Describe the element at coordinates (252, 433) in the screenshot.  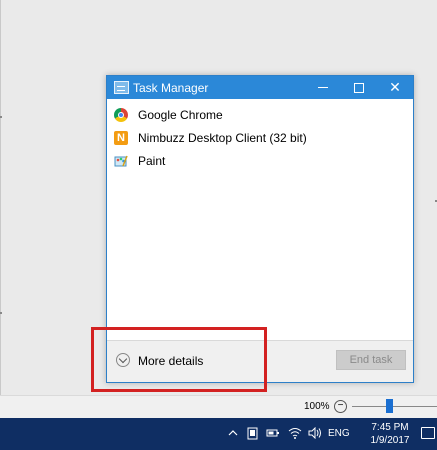
I see `tablet-icon` at that location.